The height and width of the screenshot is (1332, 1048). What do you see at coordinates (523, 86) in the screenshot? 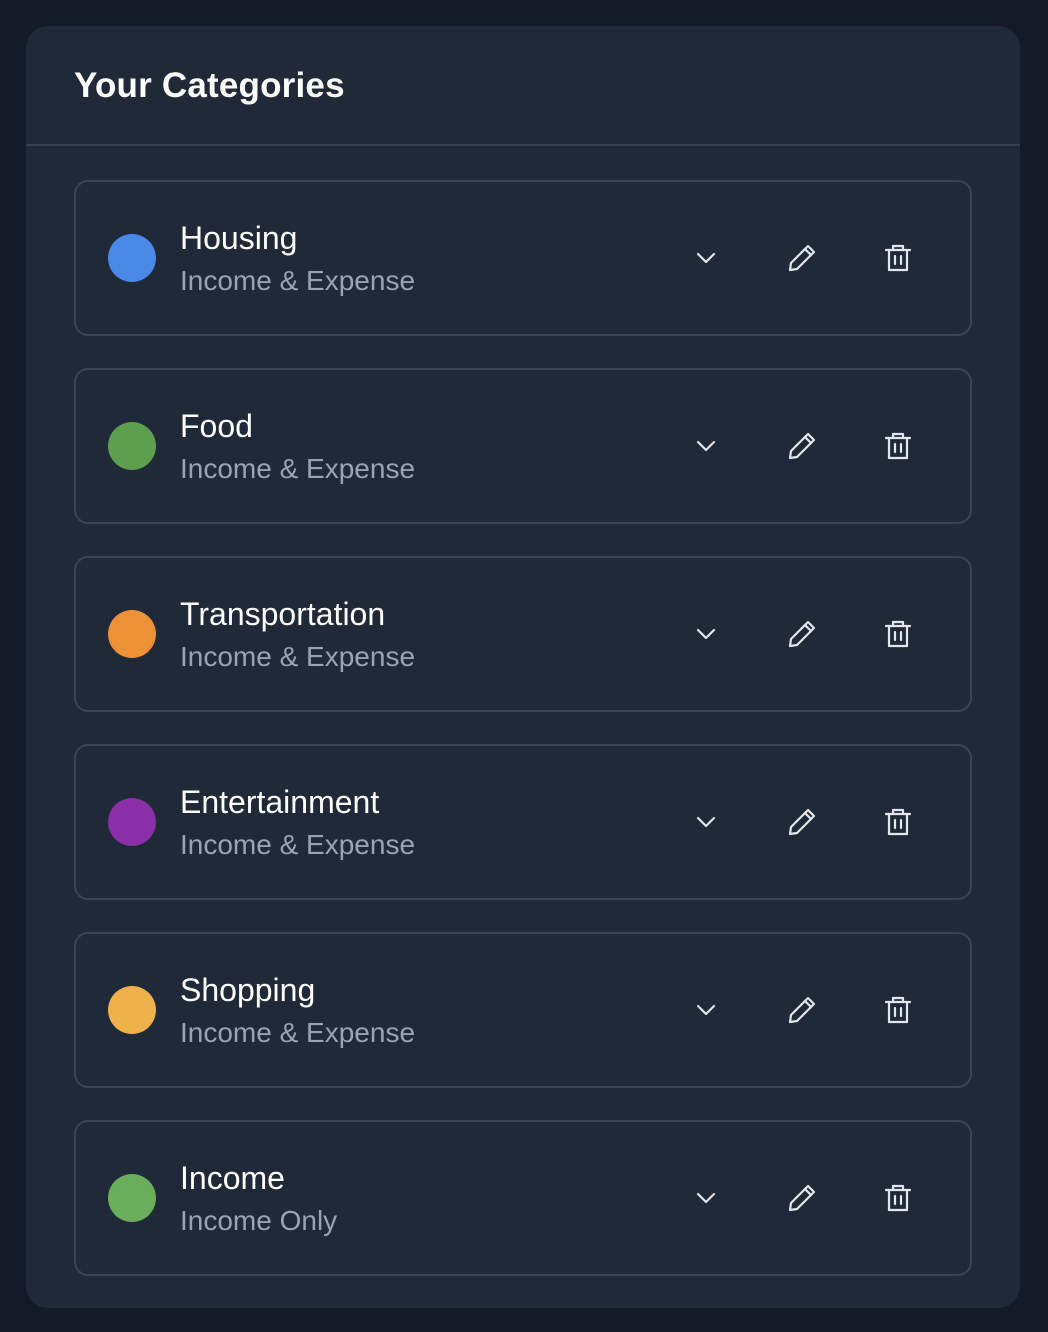
I see `panel-header: Your Categories` at bounding box center [523, 86].